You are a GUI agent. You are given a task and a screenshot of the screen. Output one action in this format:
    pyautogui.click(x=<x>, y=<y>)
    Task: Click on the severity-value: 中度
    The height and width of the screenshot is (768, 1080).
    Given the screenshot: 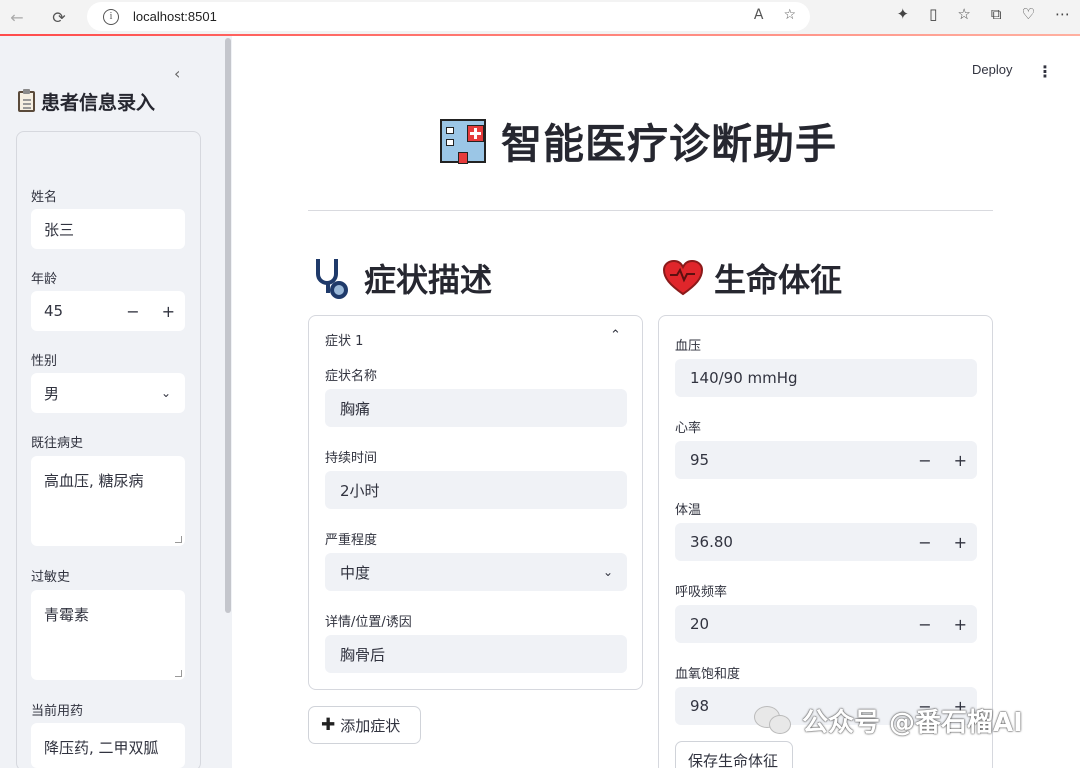 What is the action you would take?
    pyautogui.click(x=355, y=572)
    